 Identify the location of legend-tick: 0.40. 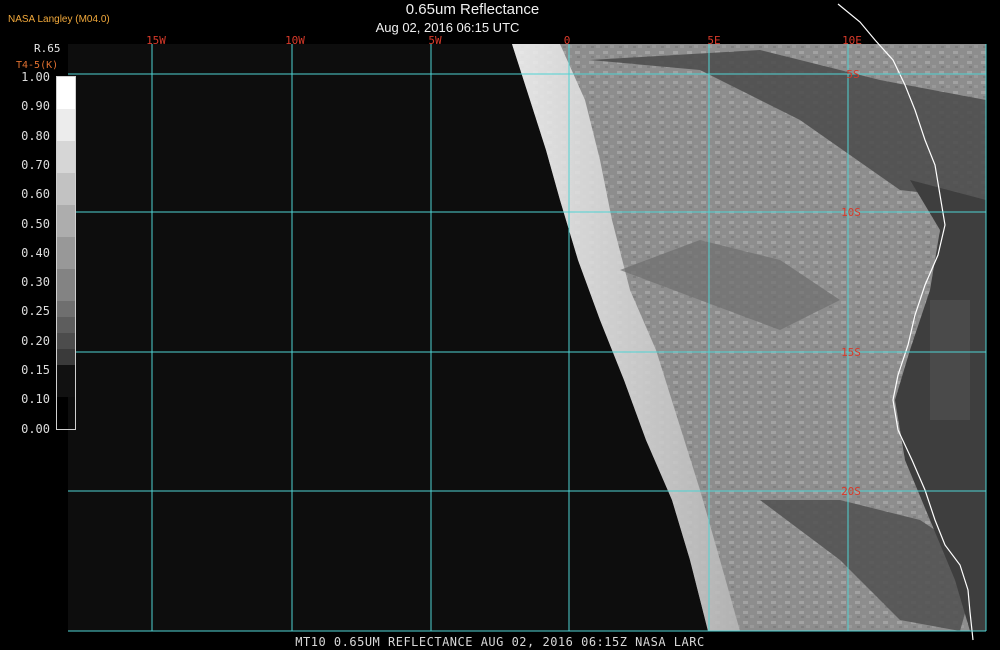
(35, 252).